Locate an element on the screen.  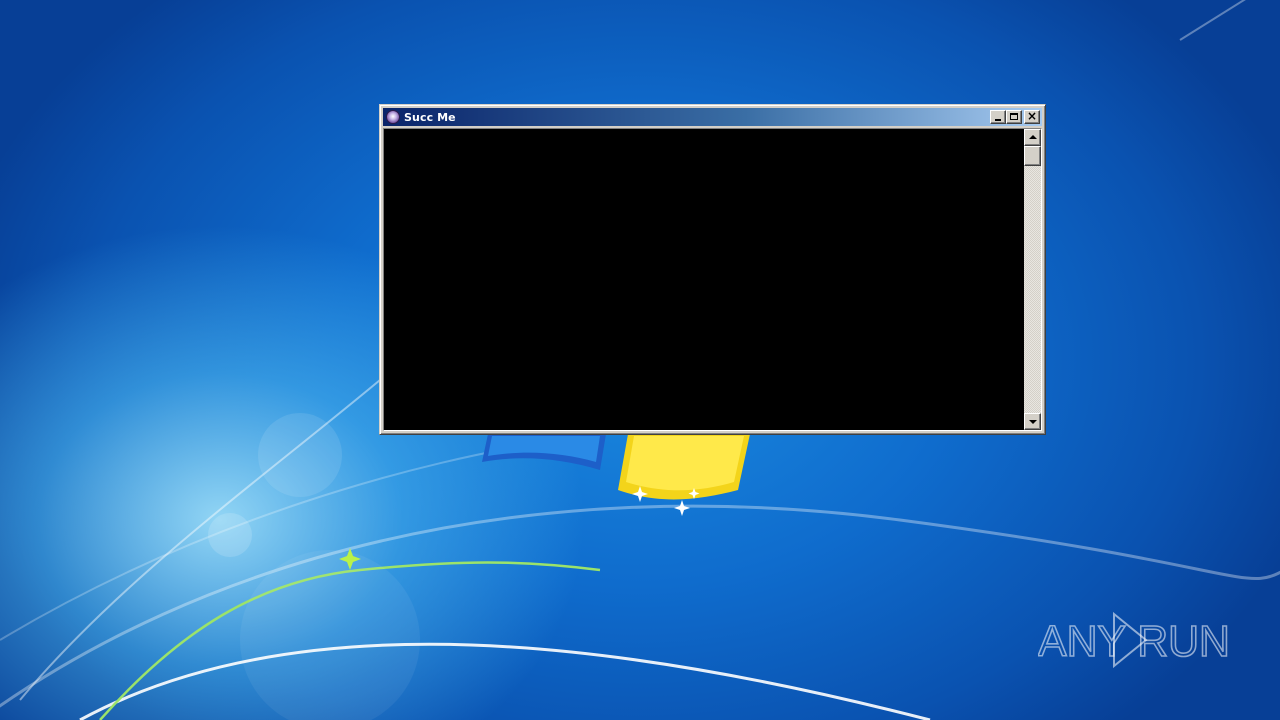
title-bar: Succ Me × is located at coordinates (712, 117).